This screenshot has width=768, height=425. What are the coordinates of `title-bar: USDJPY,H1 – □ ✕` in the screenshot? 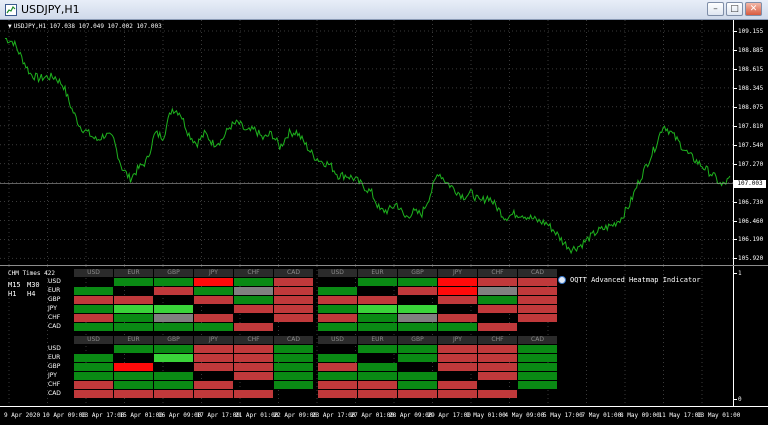 It's located at (384, 10).